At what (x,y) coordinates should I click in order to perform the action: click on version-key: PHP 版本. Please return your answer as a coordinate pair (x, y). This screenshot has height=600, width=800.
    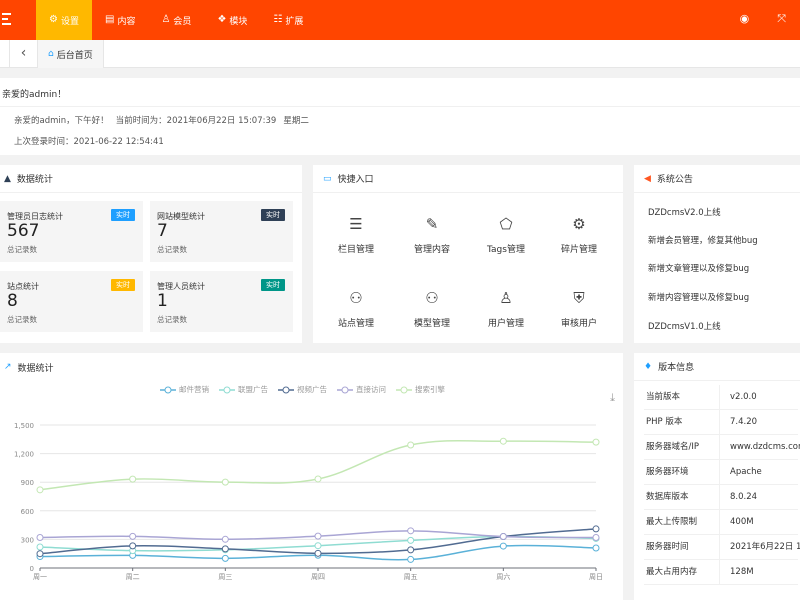
    Looking at the image, I should click on (682, 422).